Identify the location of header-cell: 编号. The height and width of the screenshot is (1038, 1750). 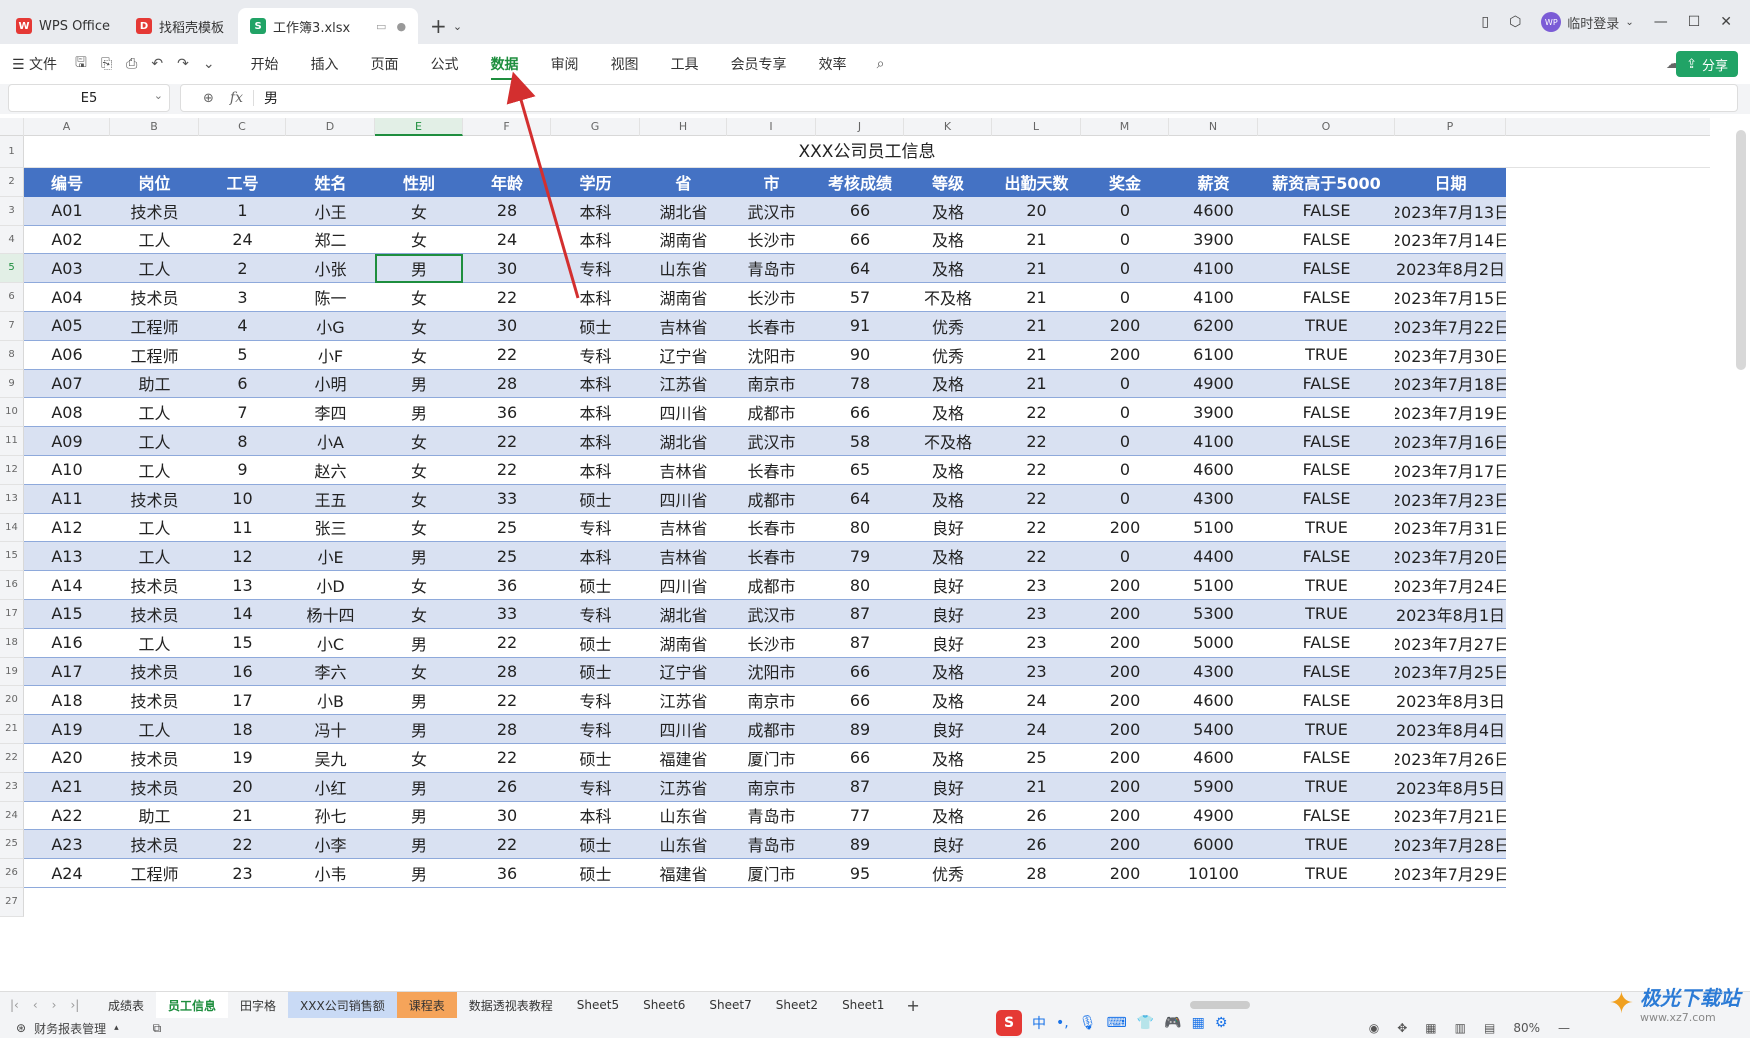
(67, 182).